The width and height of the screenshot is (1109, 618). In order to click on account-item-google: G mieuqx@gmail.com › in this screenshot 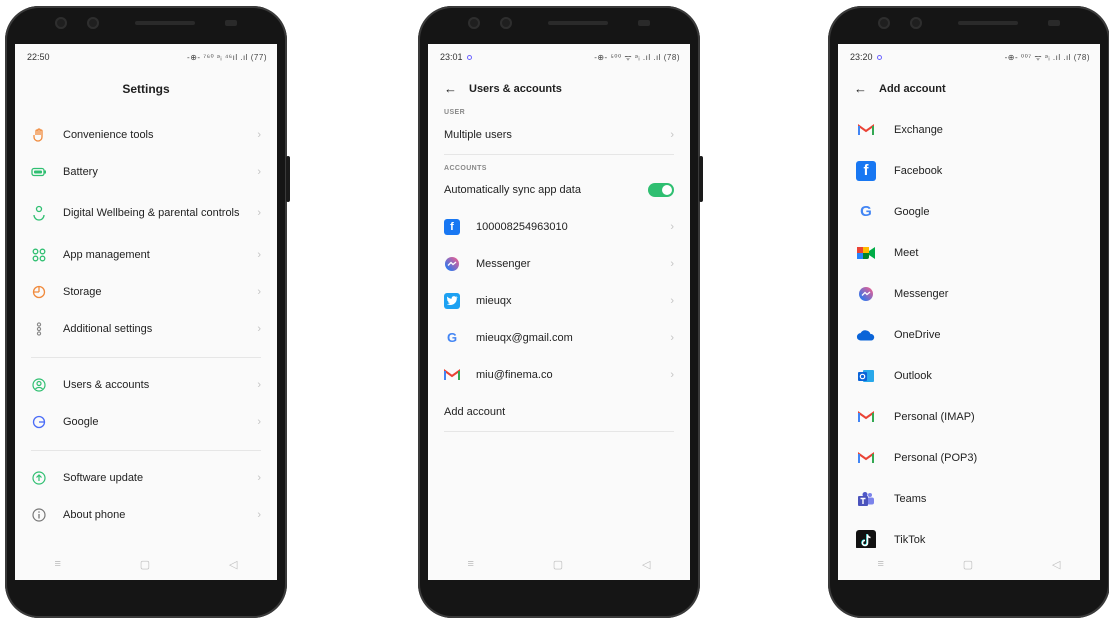, I will do `click(559, 337)`.